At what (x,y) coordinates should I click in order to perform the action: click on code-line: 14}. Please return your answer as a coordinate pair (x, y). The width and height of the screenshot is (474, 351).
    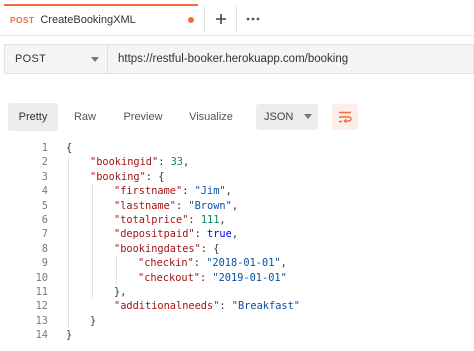
    Looking at the image, I should click on (237, 335).